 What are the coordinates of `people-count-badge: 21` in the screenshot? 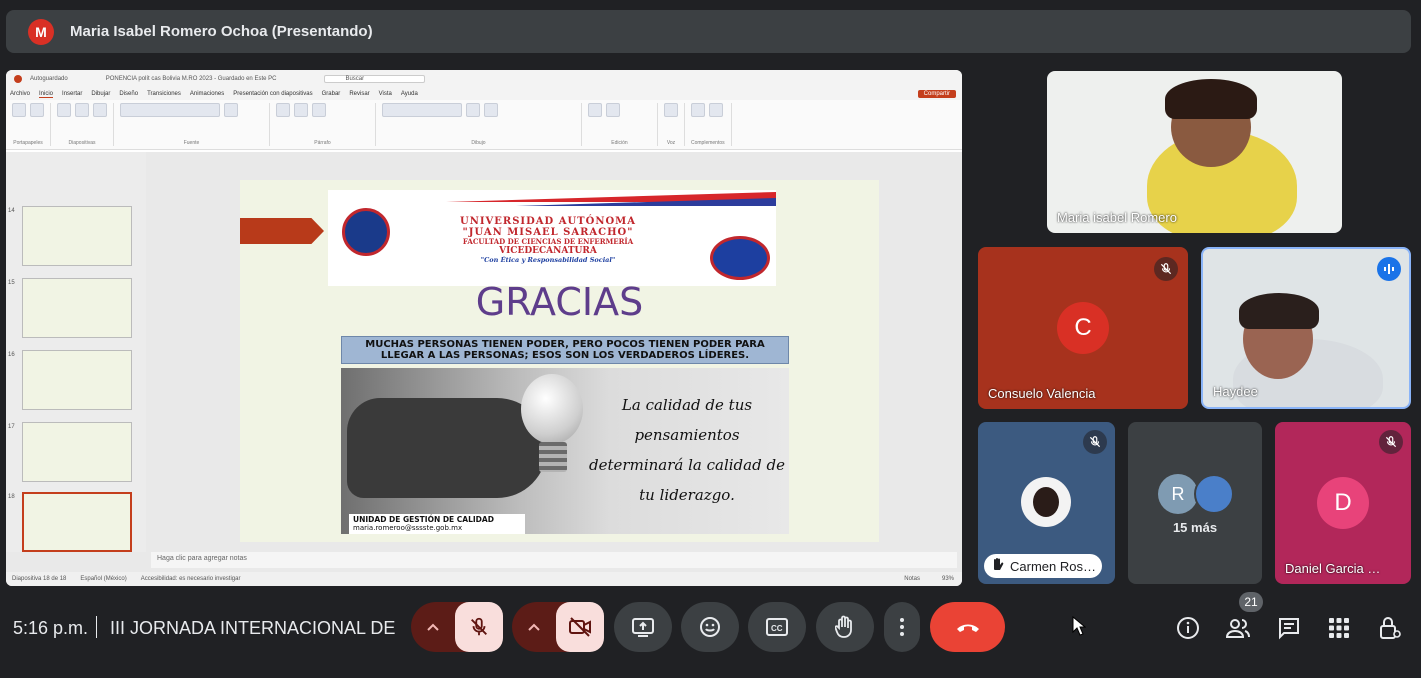 It's located at (1251, 602).